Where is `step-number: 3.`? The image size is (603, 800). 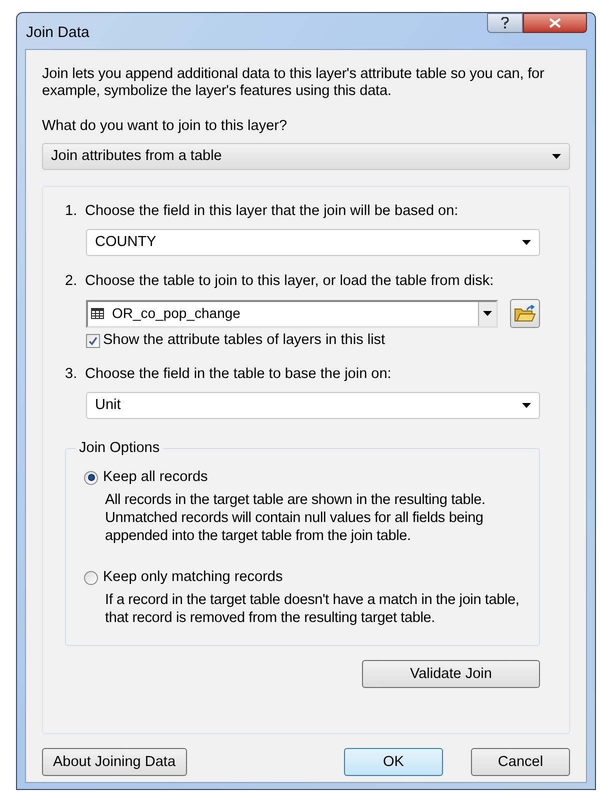 step-number: 3. is located at coordinates (71, 374).